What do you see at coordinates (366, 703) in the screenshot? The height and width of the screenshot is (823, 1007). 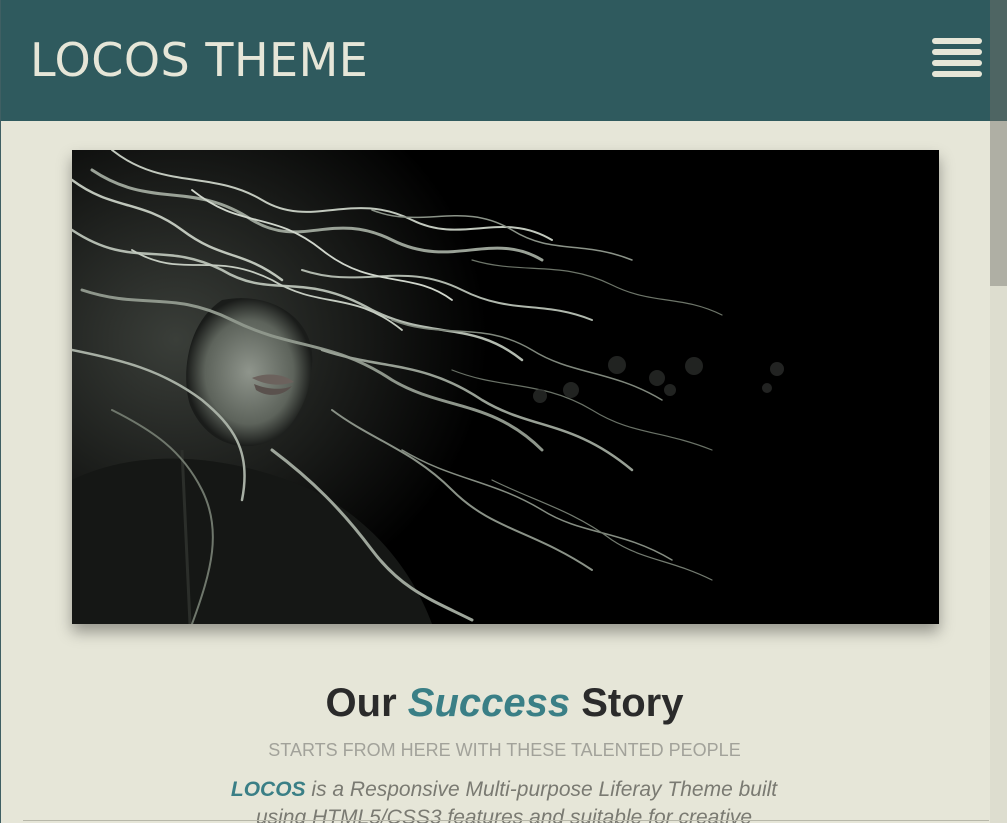 I see `title-before: Our` at bounding box center [366, 703].